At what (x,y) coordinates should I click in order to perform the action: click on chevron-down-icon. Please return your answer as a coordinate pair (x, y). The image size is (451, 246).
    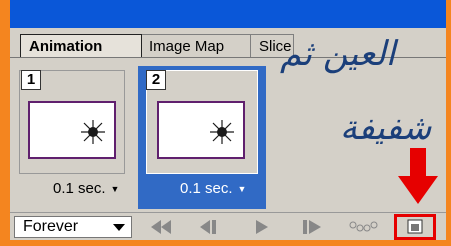
    Looking at the image, I should click on (119, 227).